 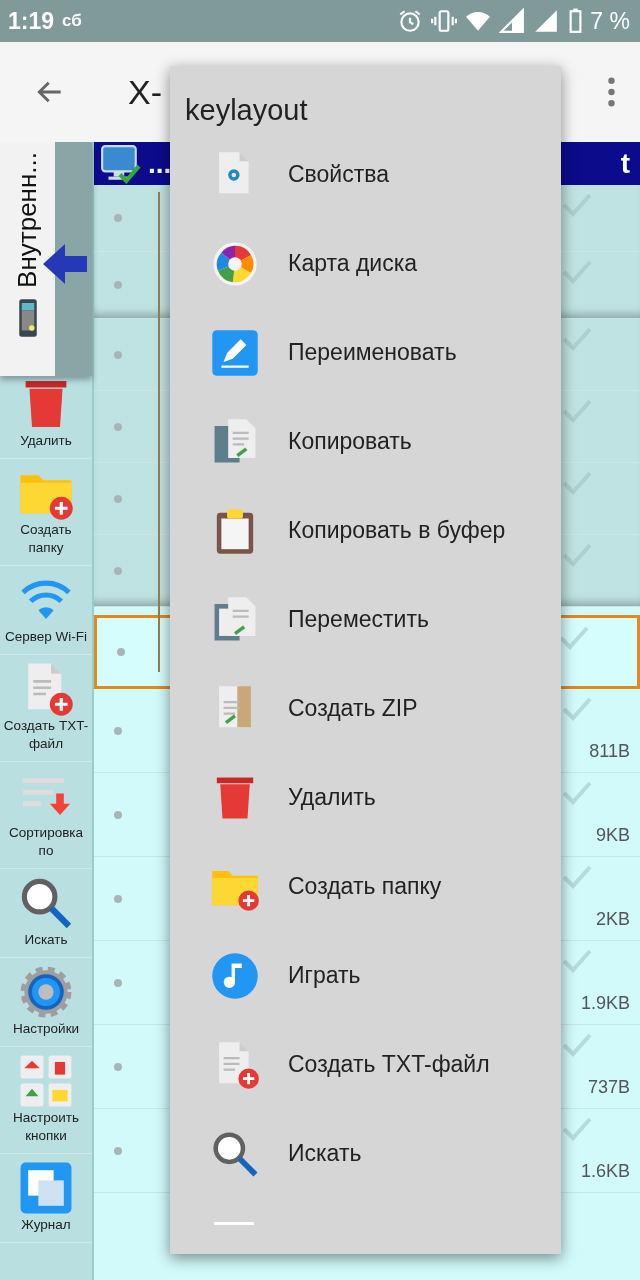 I want to click on menu-item: Создать папку, so click(x=365, y=886).